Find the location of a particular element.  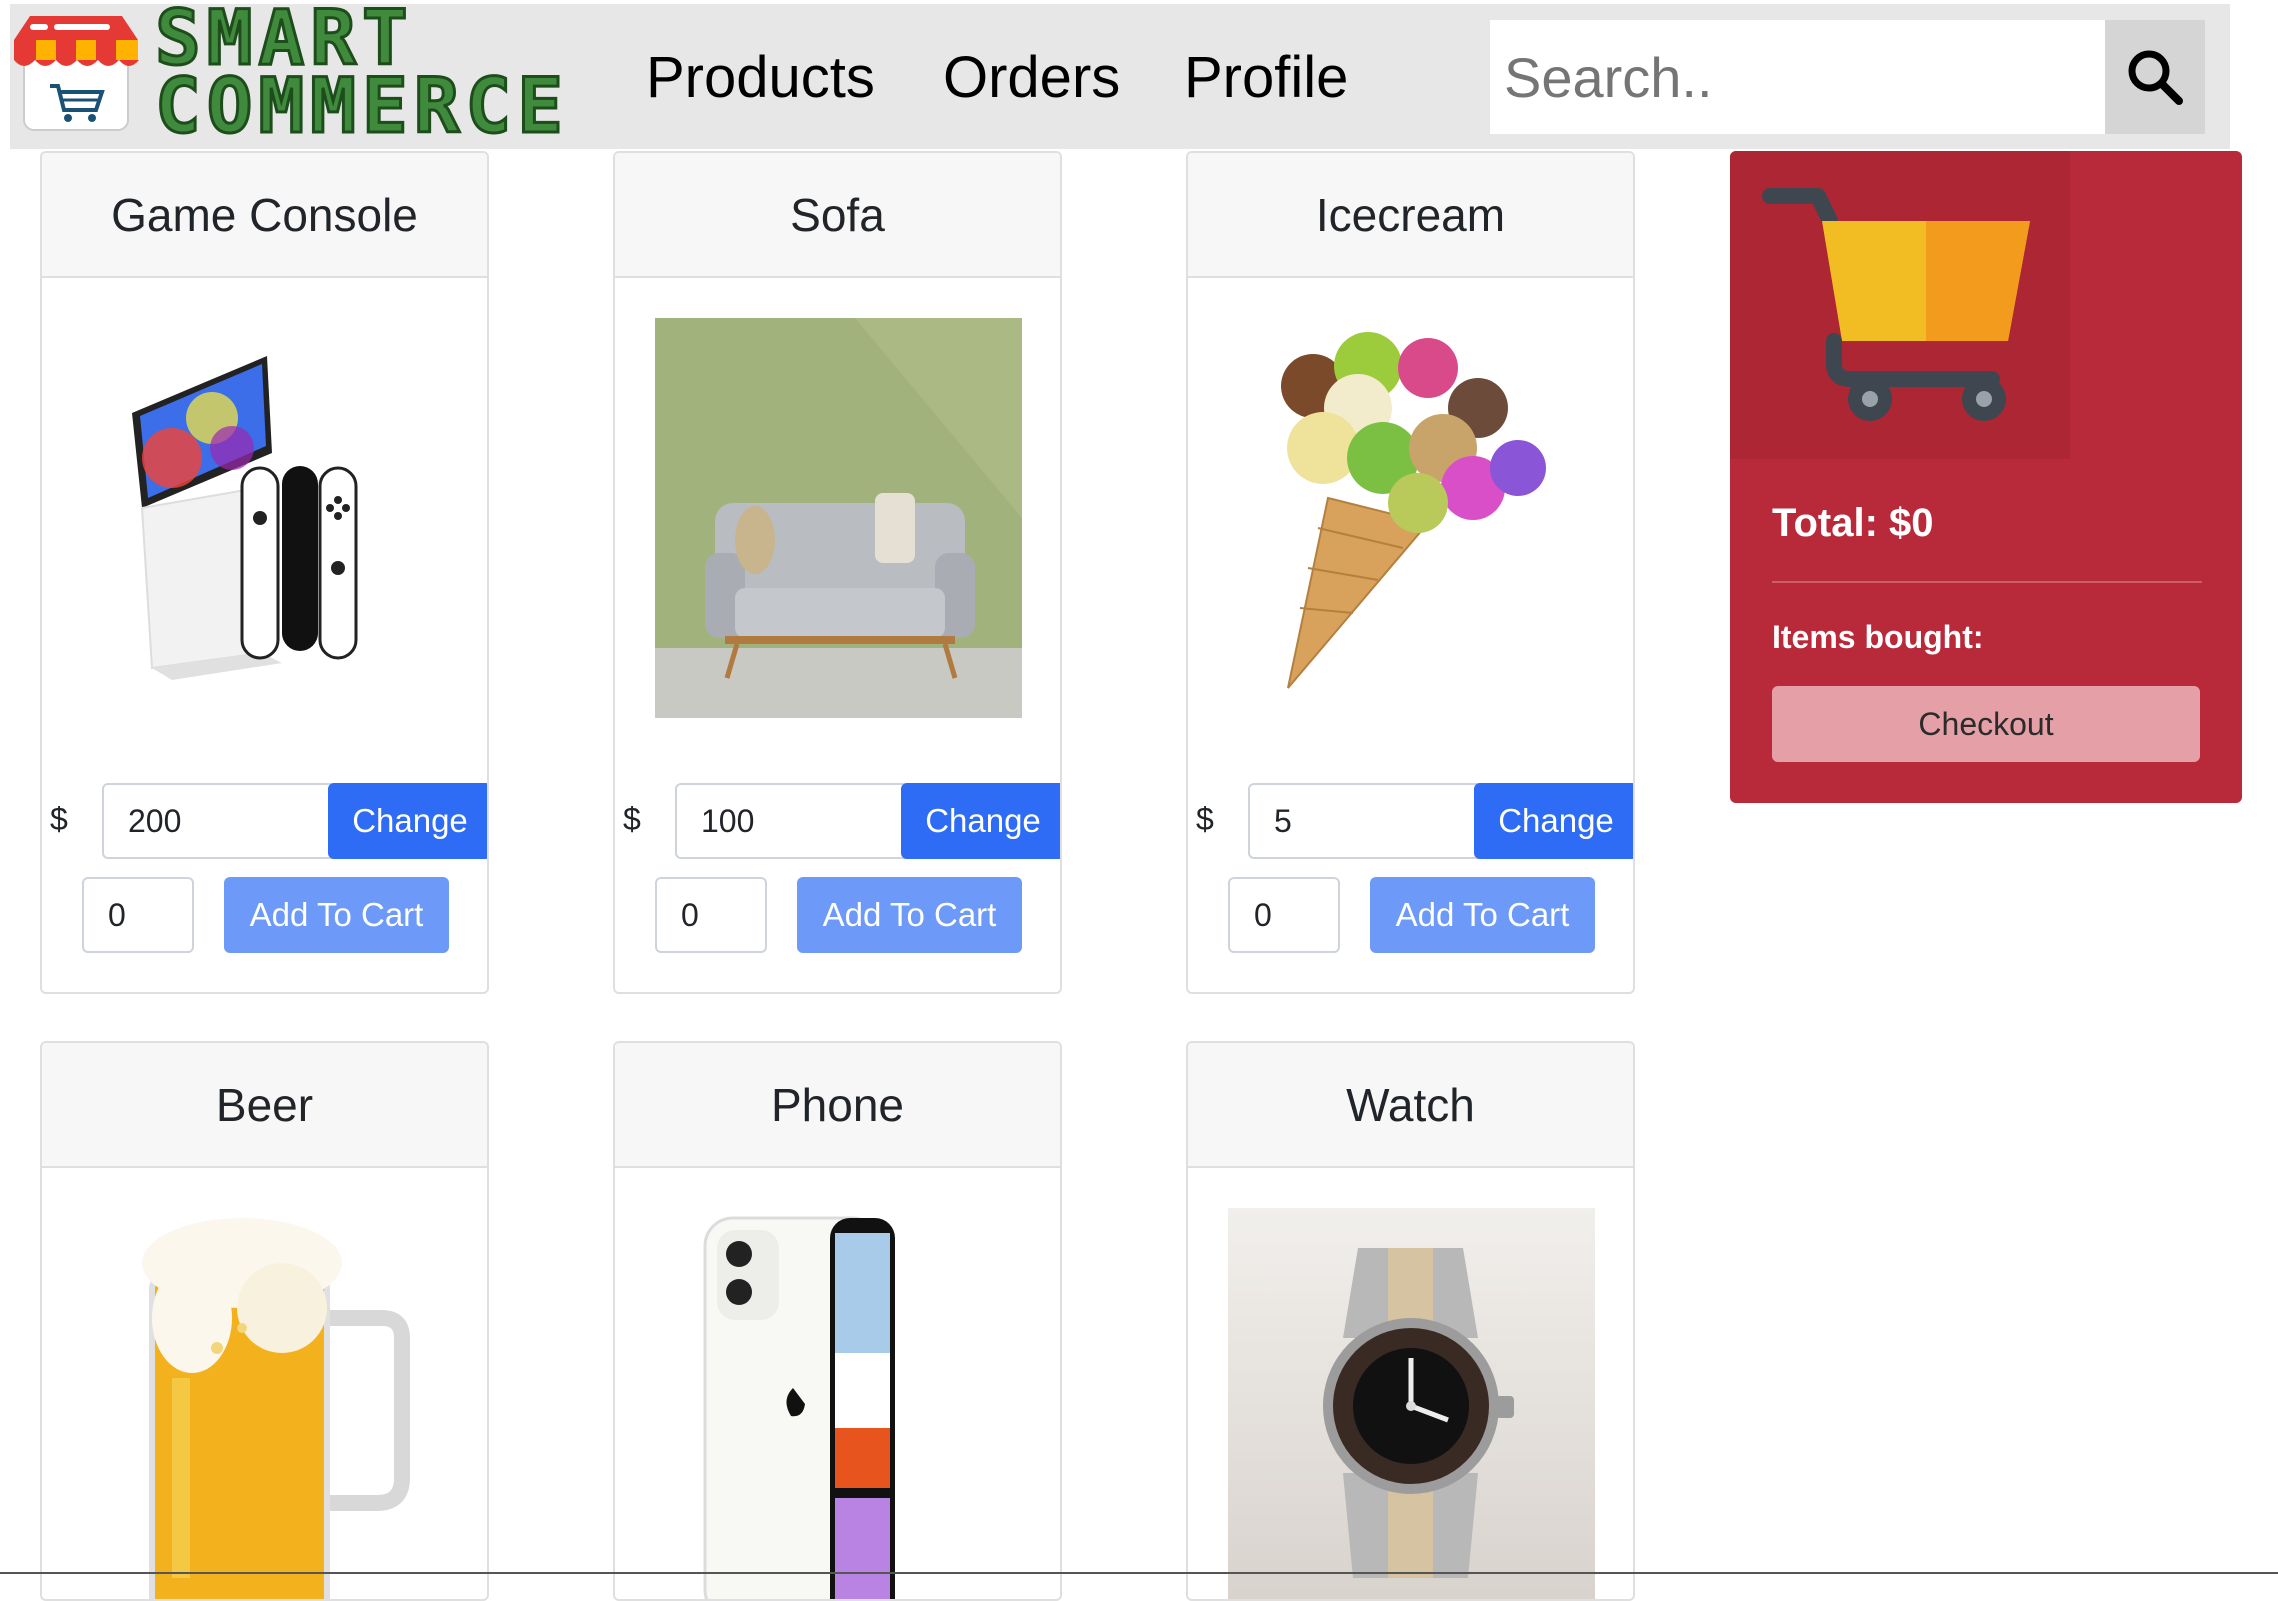

brand-logo: SMART COMMERCE is located at coordinates (310, 74).